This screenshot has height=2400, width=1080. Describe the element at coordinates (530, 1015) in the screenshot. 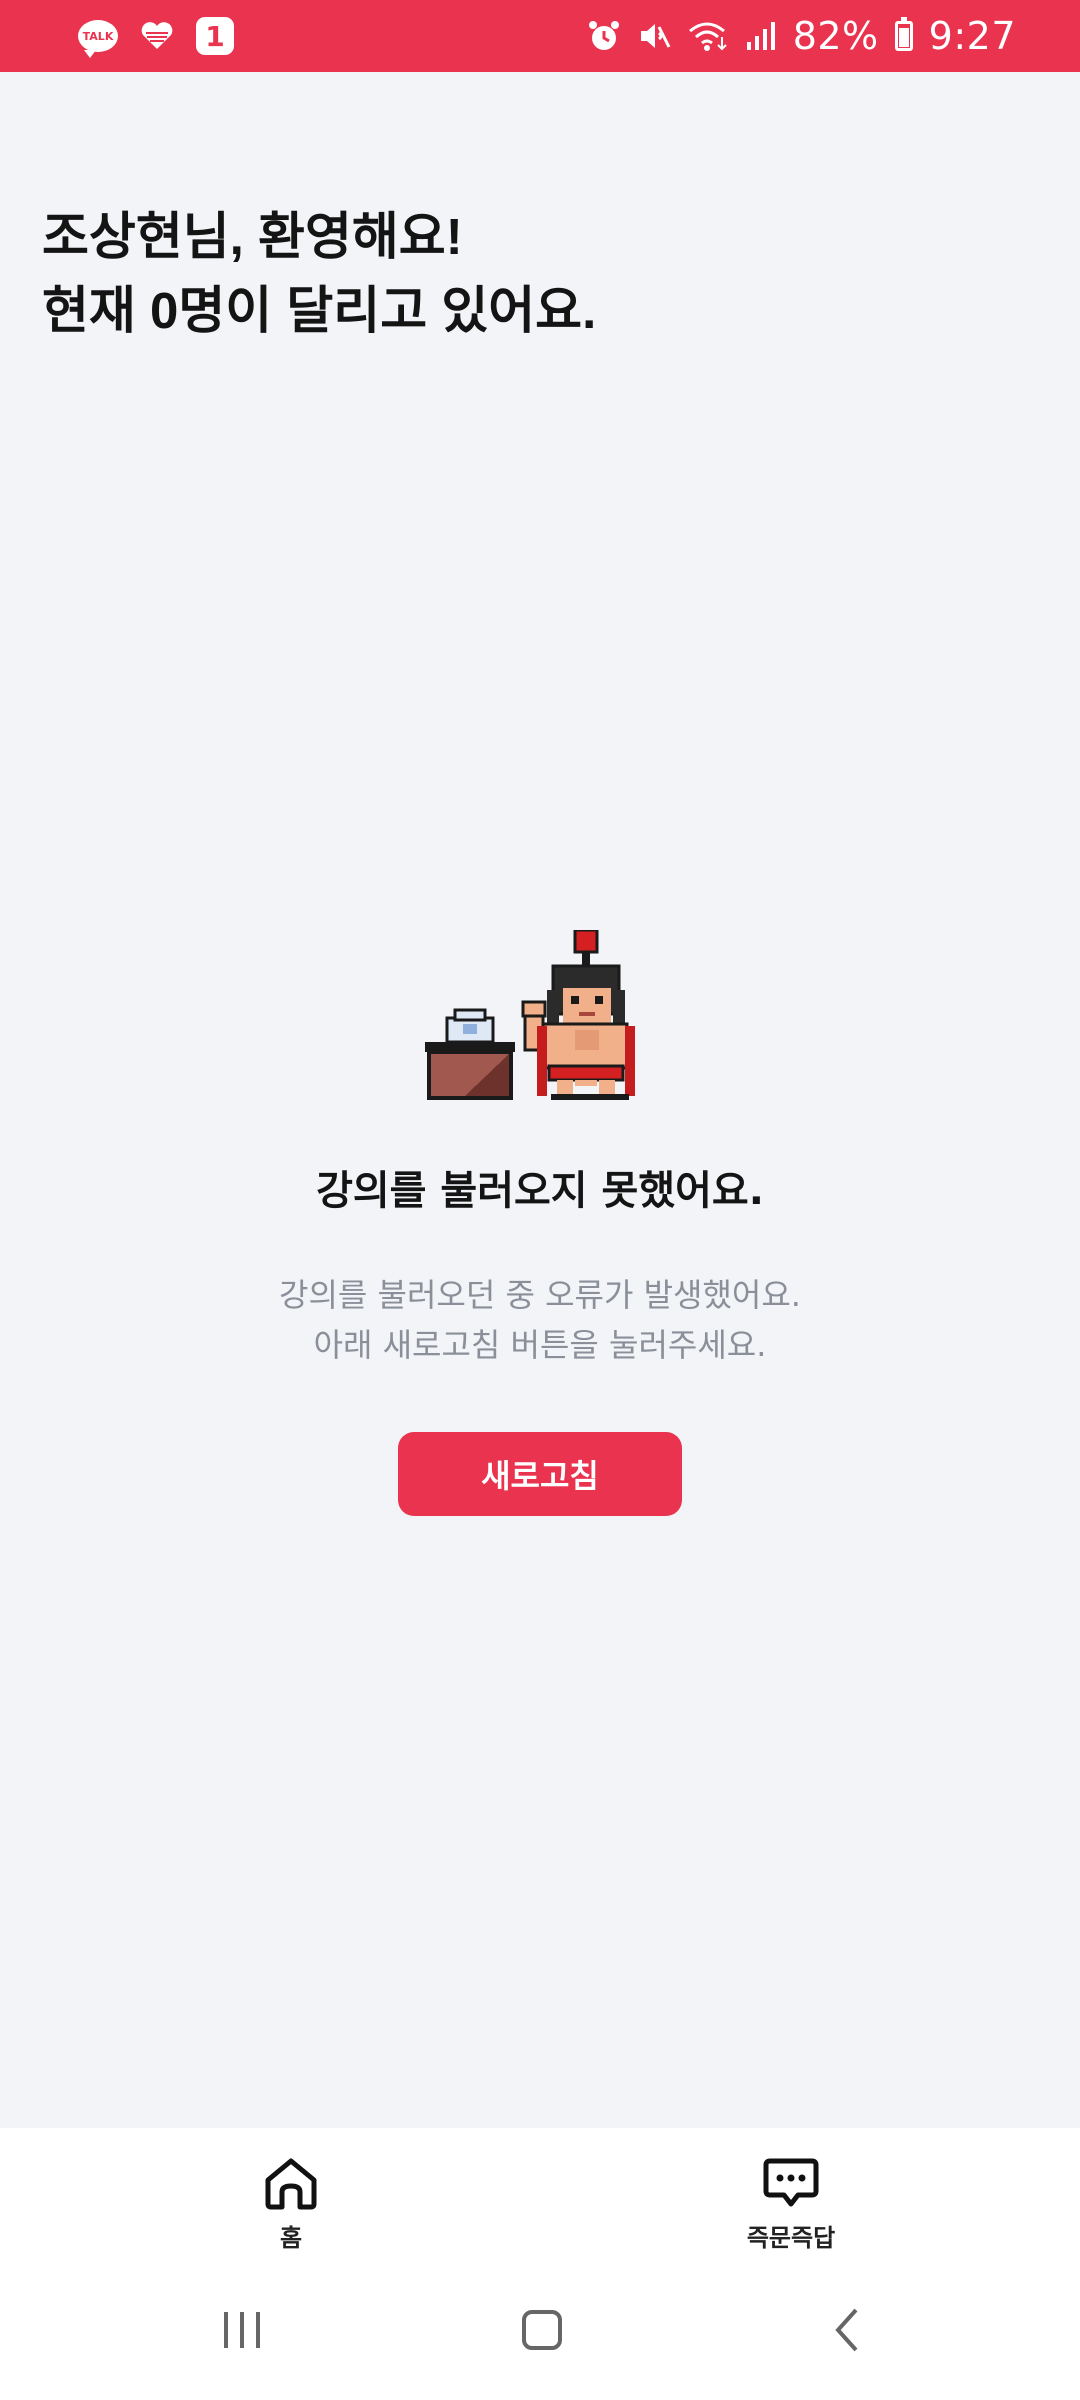

I see `mascot-illustration` at that location.